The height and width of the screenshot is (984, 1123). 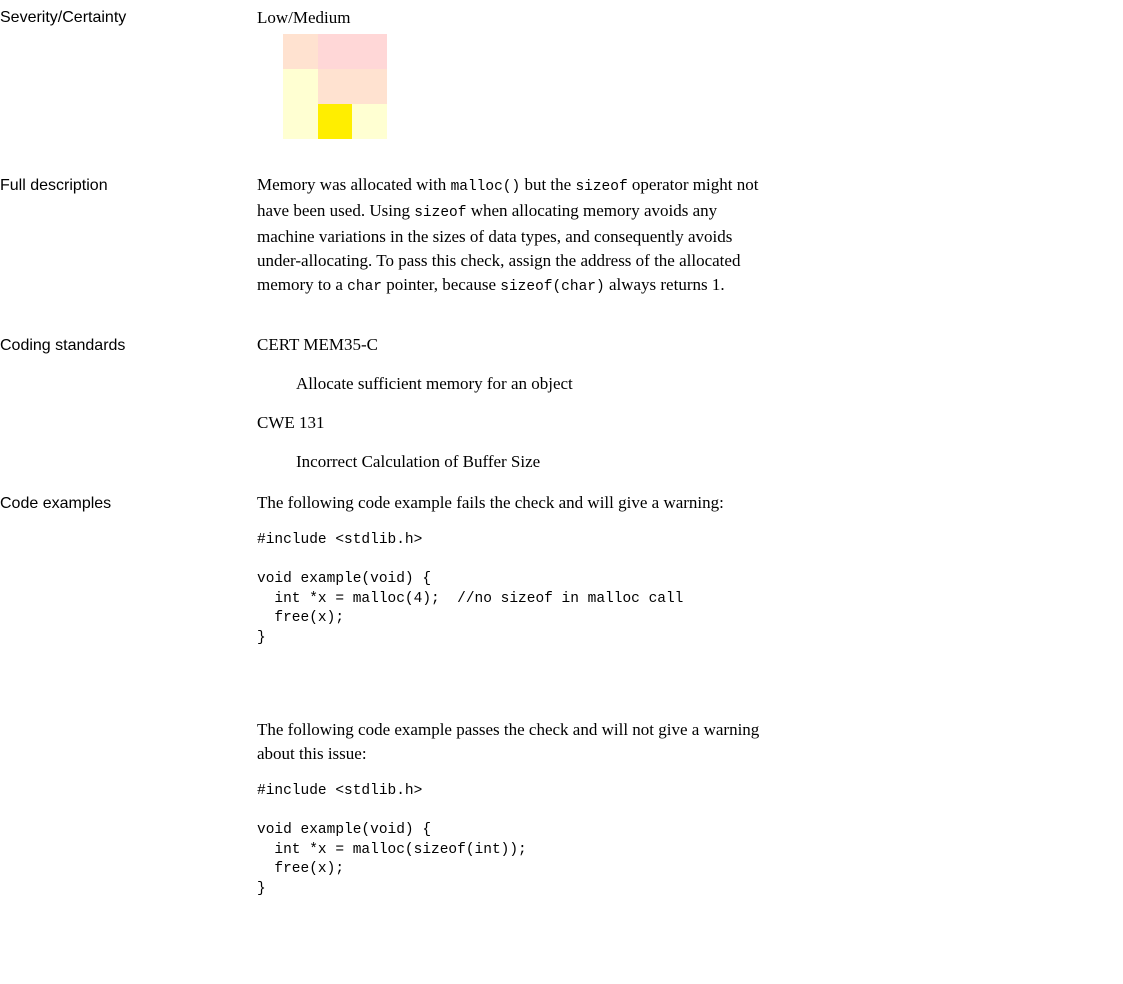 What do you see at coordinates (548, 184) in the screenshot?
I see `description-text: but the` at bounding box center [548, 184].